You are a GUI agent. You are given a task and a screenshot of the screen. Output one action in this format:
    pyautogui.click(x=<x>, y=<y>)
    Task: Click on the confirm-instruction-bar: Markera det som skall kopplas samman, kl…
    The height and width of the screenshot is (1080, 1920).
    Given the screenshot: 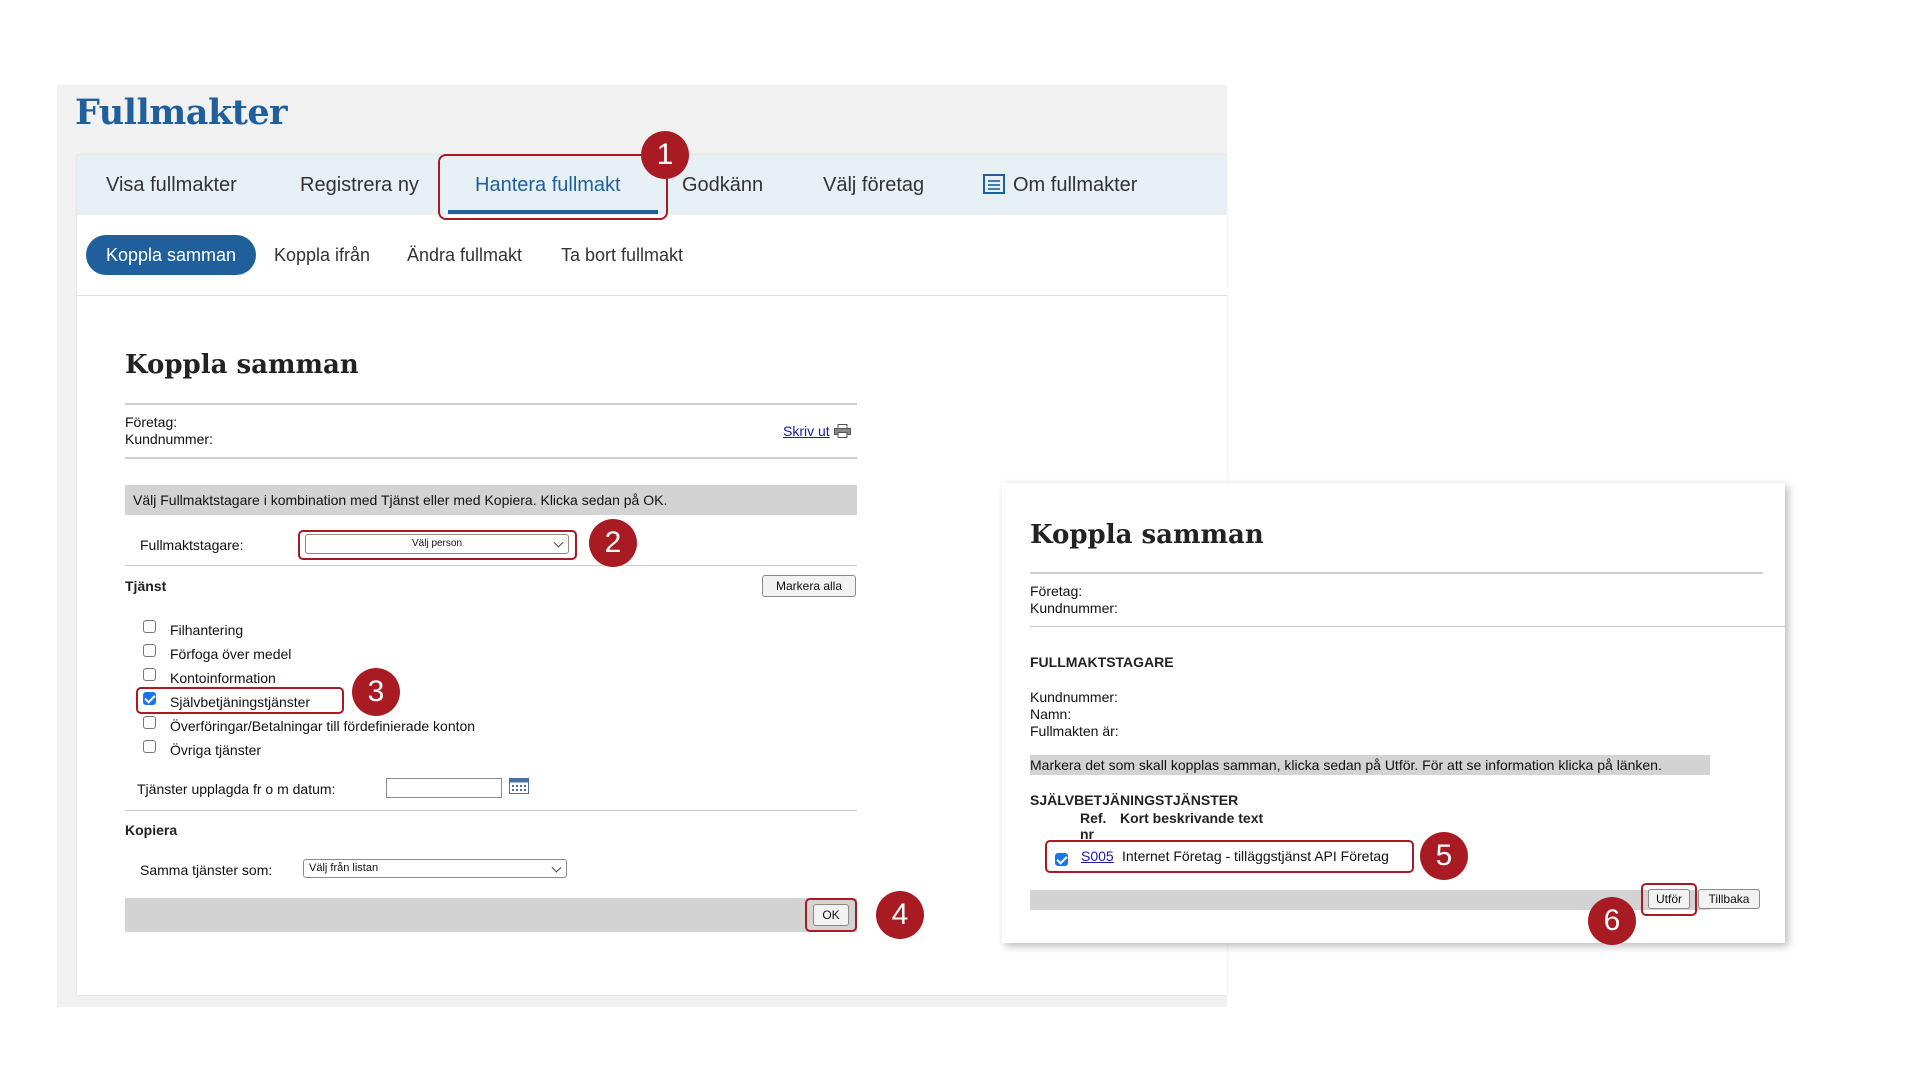 What is the action you would take?
    pyautogui.click(x=1370, y=765)
    